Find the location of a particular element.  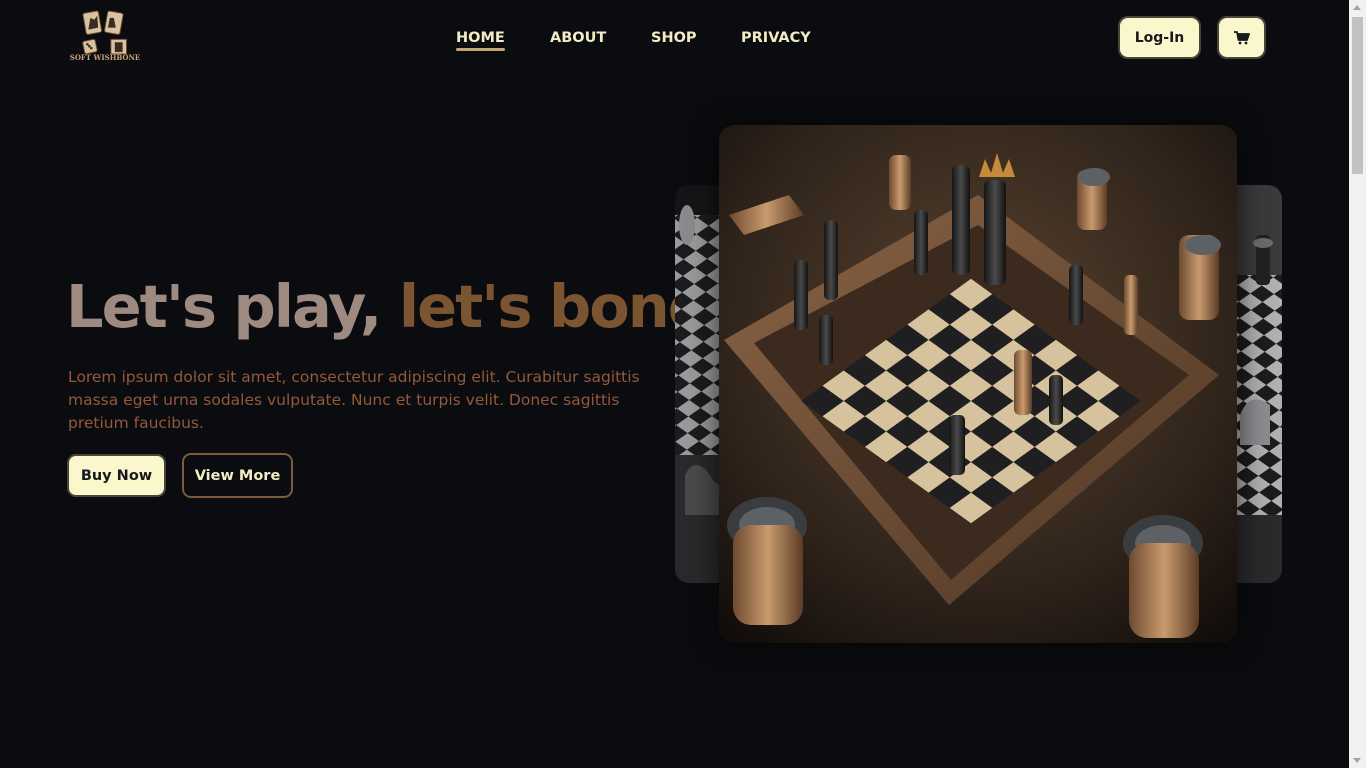

hero-headline: Let's play, let's bond. is located at coordinates (398, 307).